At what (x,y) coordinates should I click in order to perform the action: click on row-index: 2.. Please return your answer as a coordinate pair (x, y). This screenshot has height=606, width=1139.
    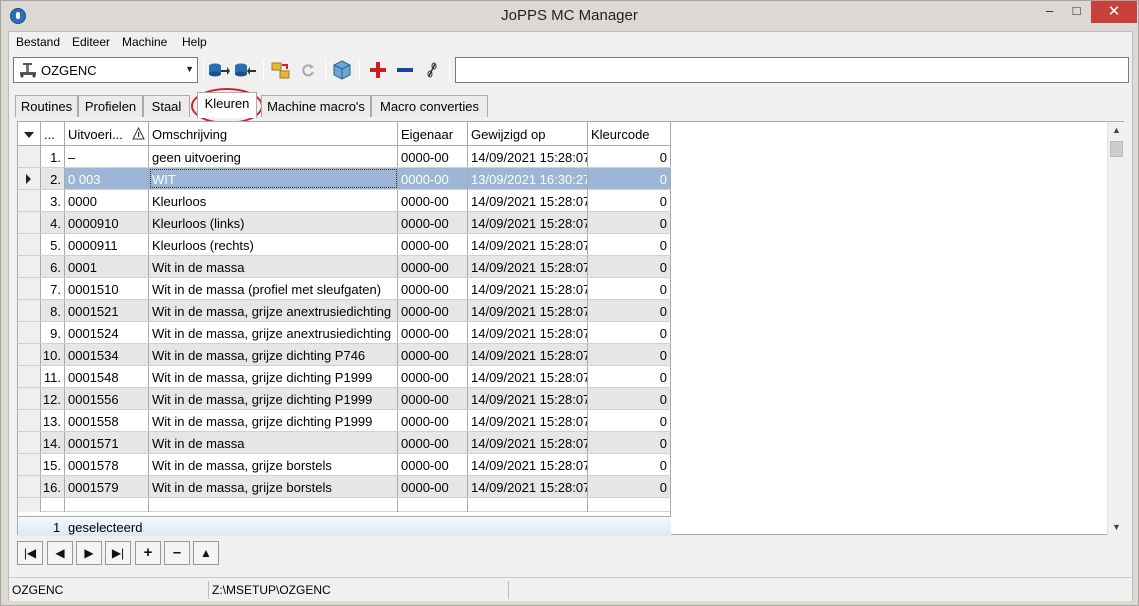
    Looking at the image, I should click on (53, 178).